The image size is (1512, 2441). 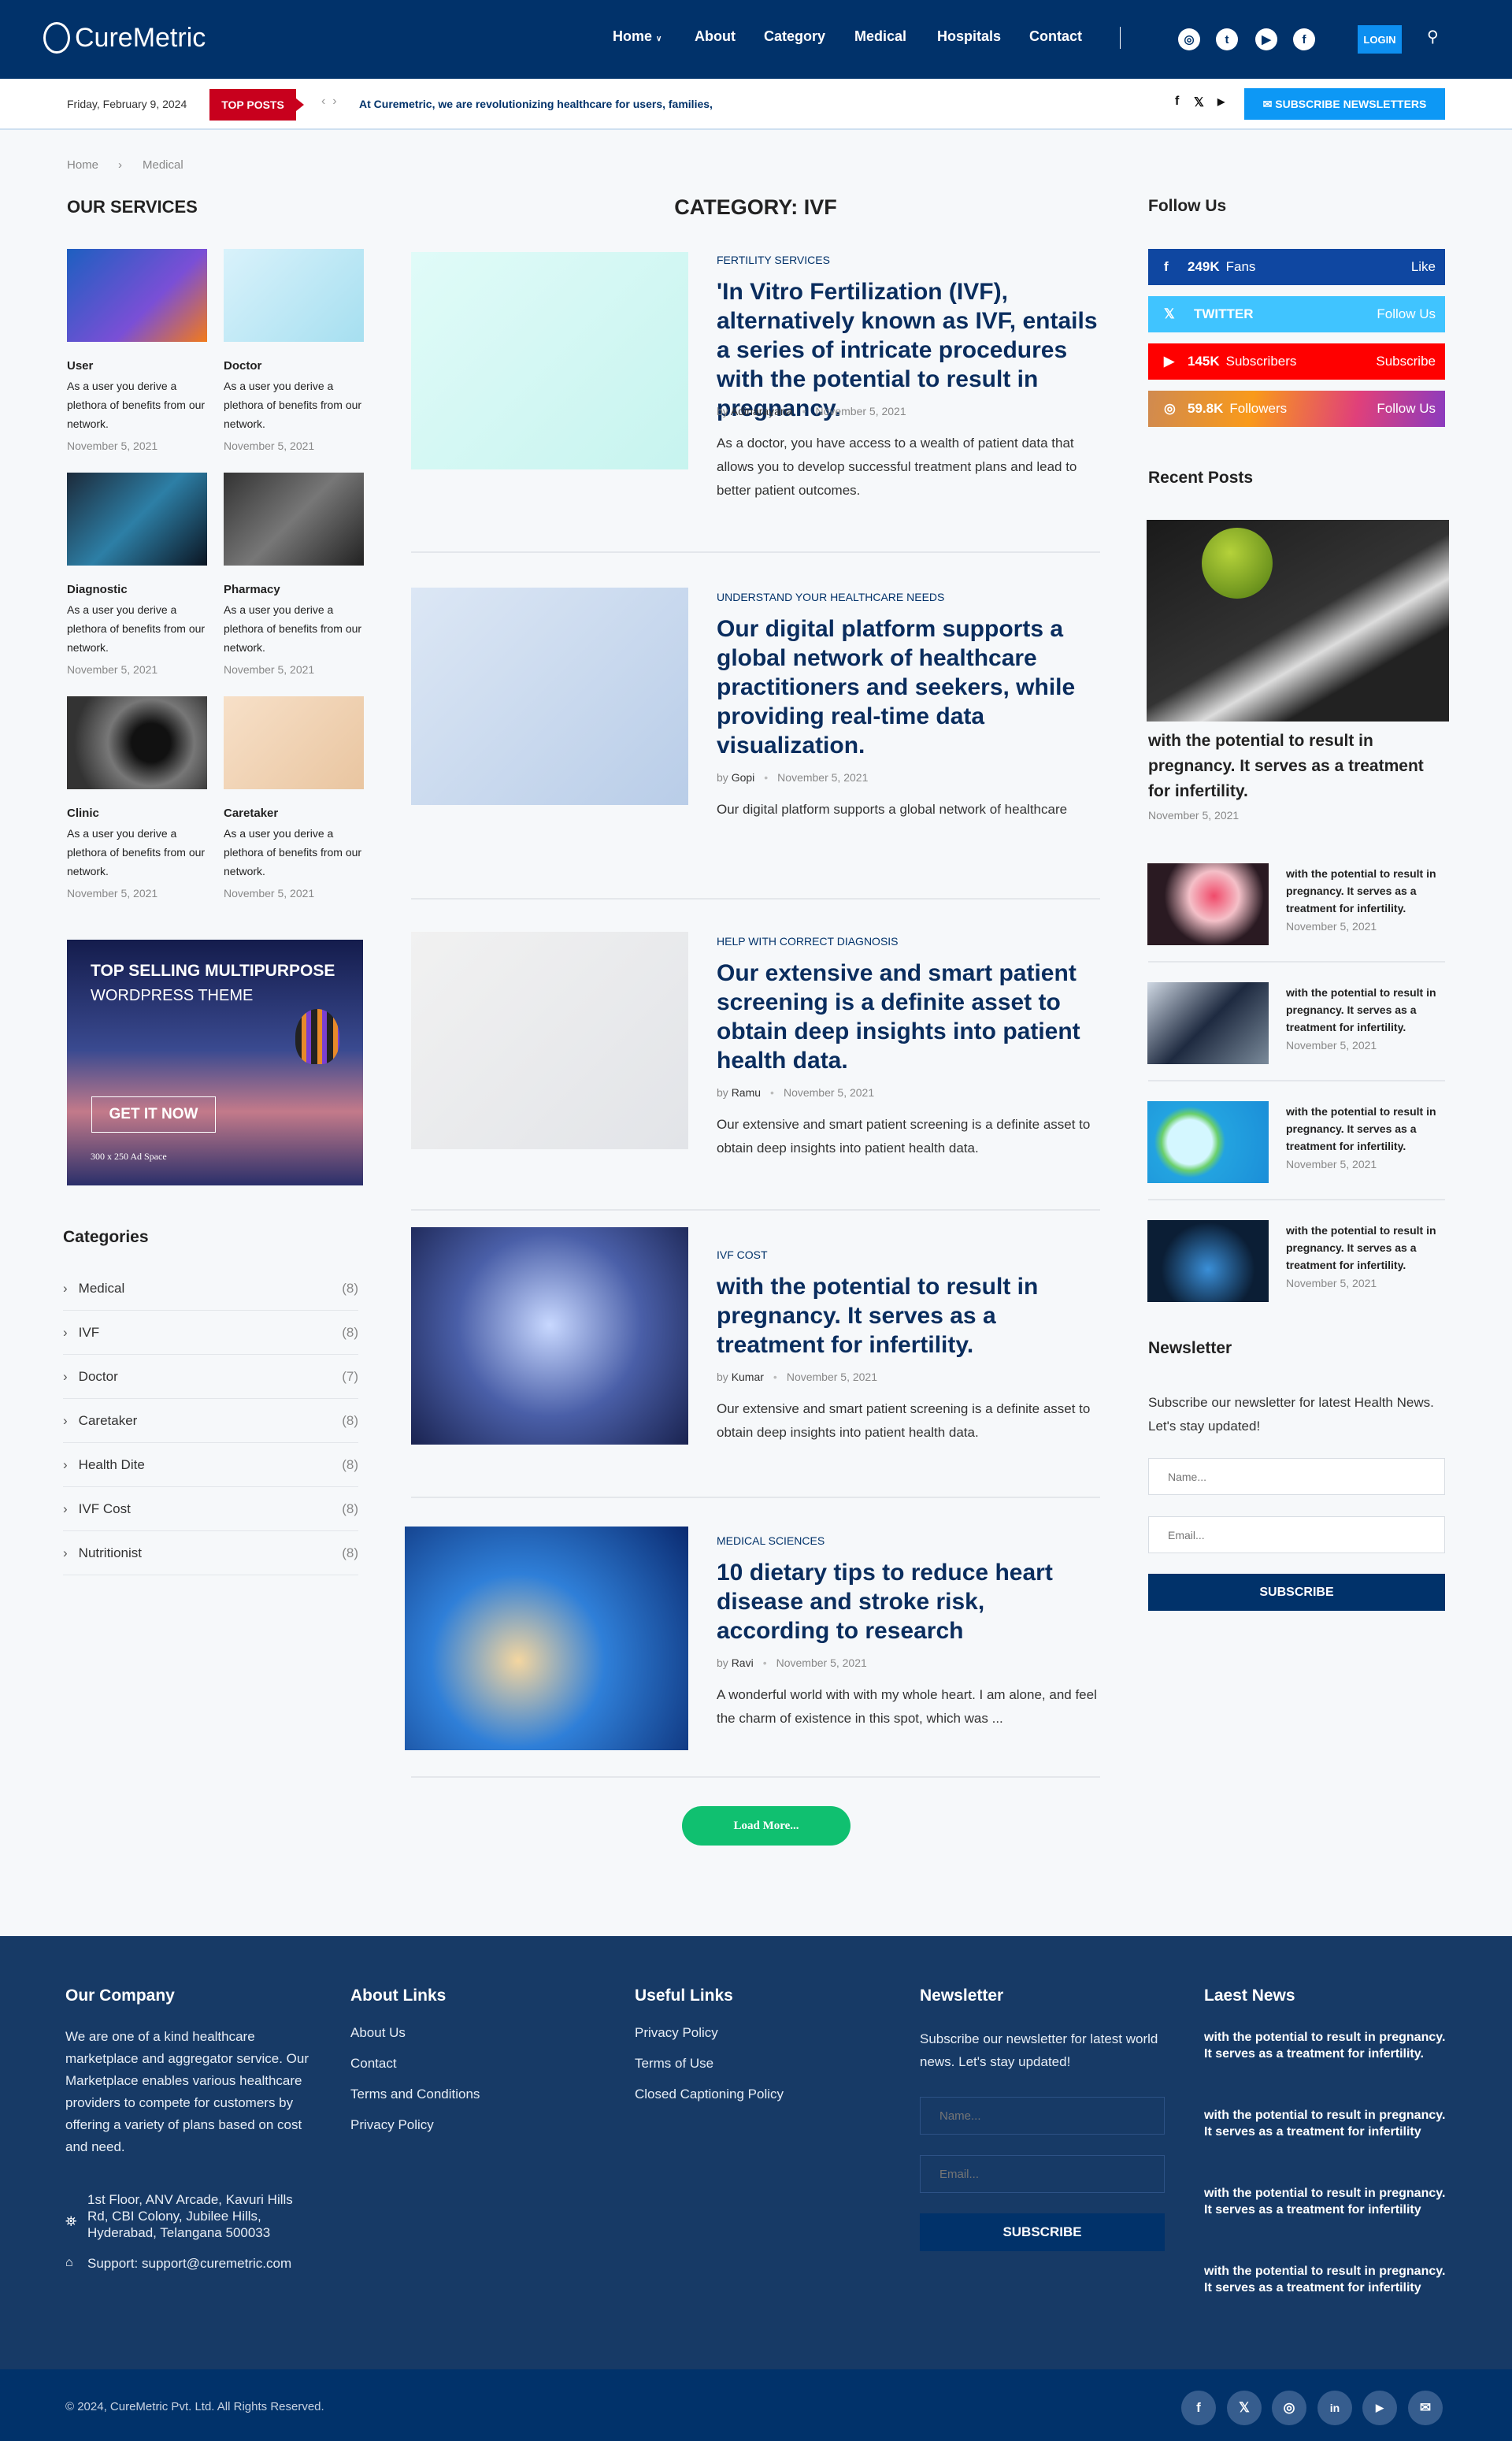 I want to click on newsletter-name-input, so click(x=1296, y=1477).